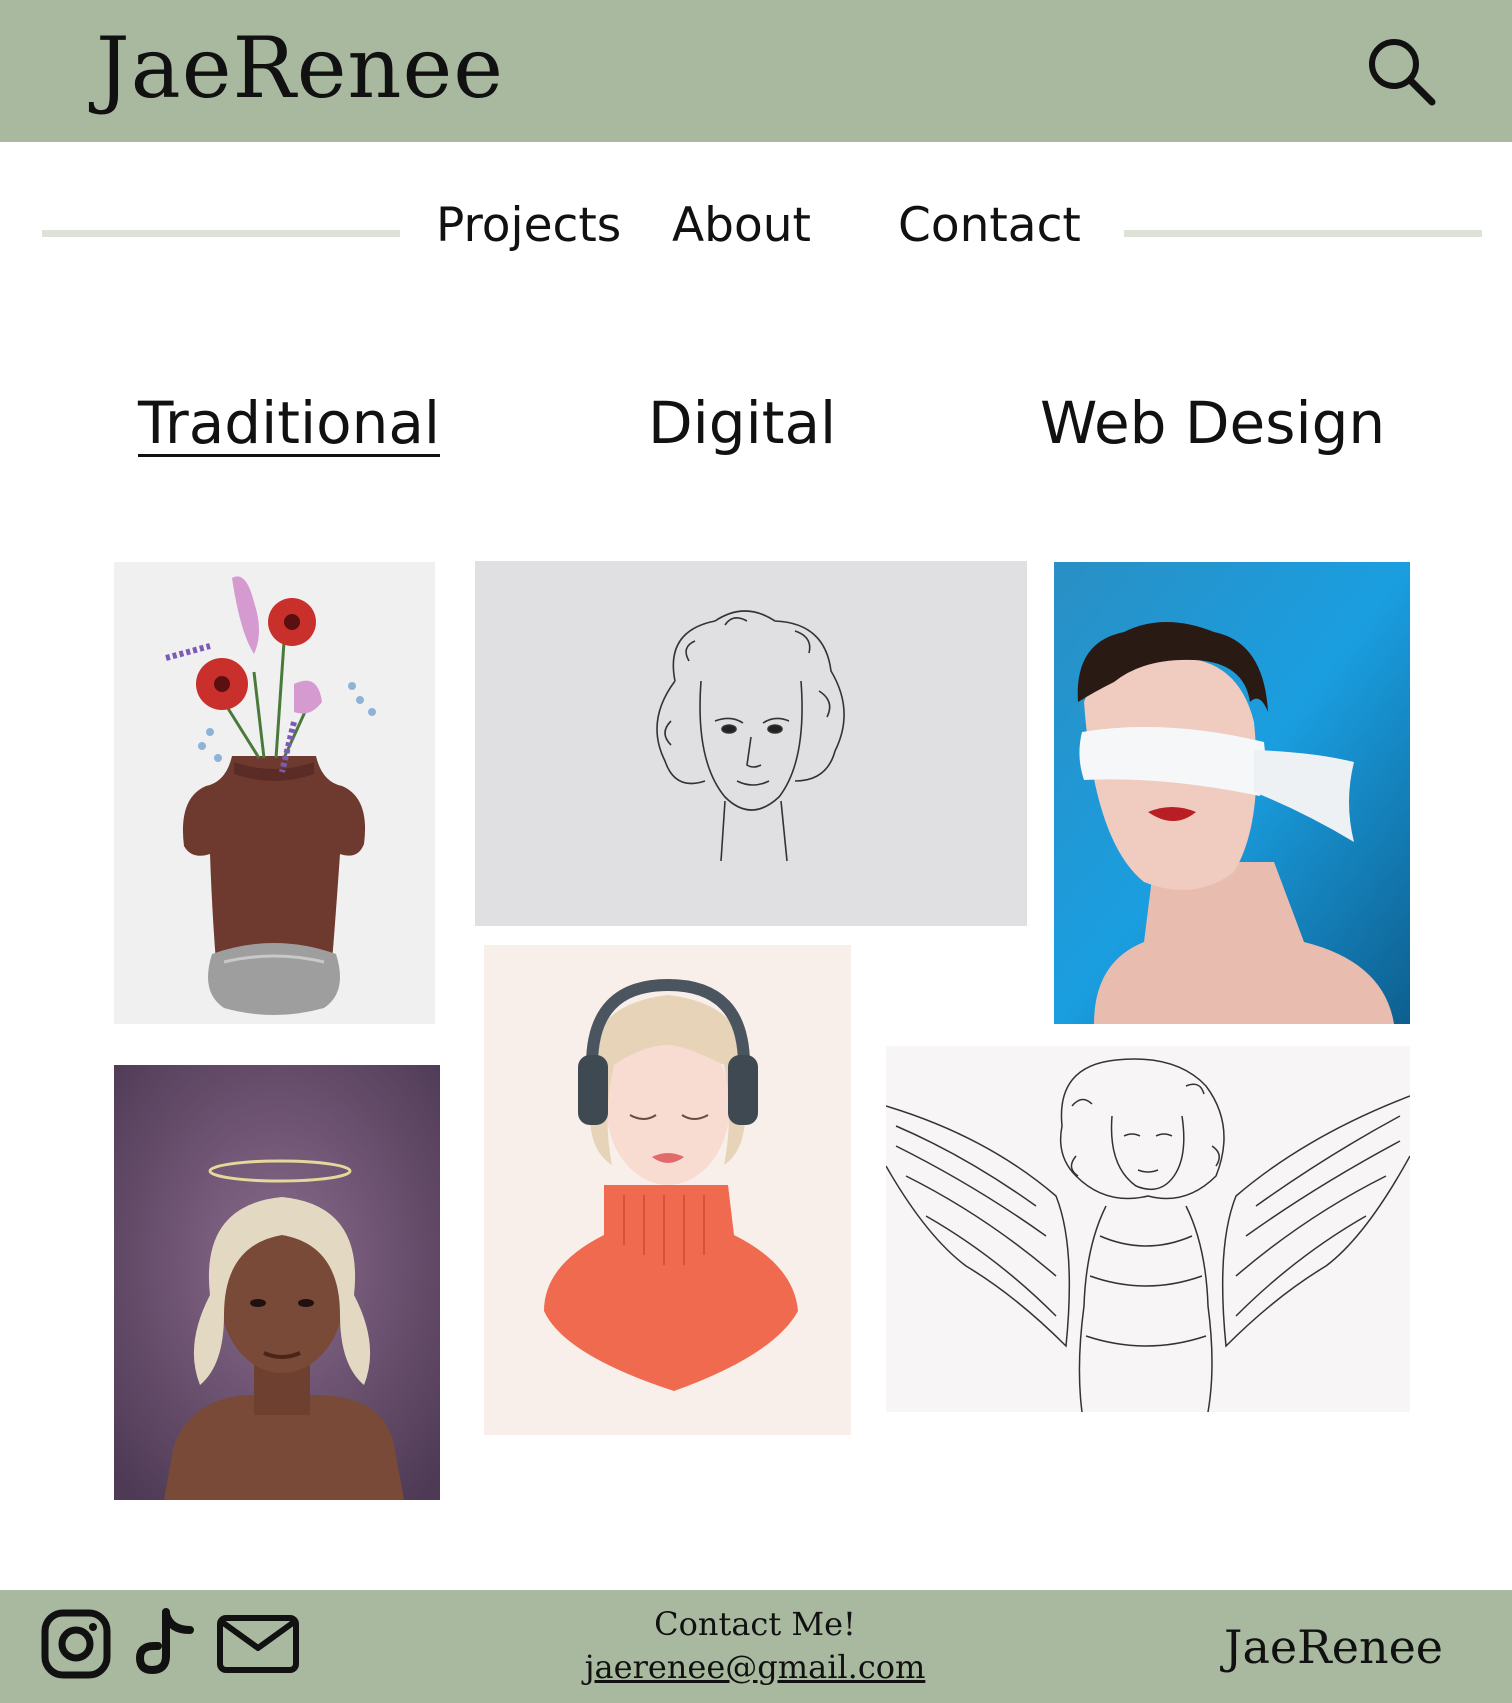  I want to click on search-icon, so click(1402, 72).